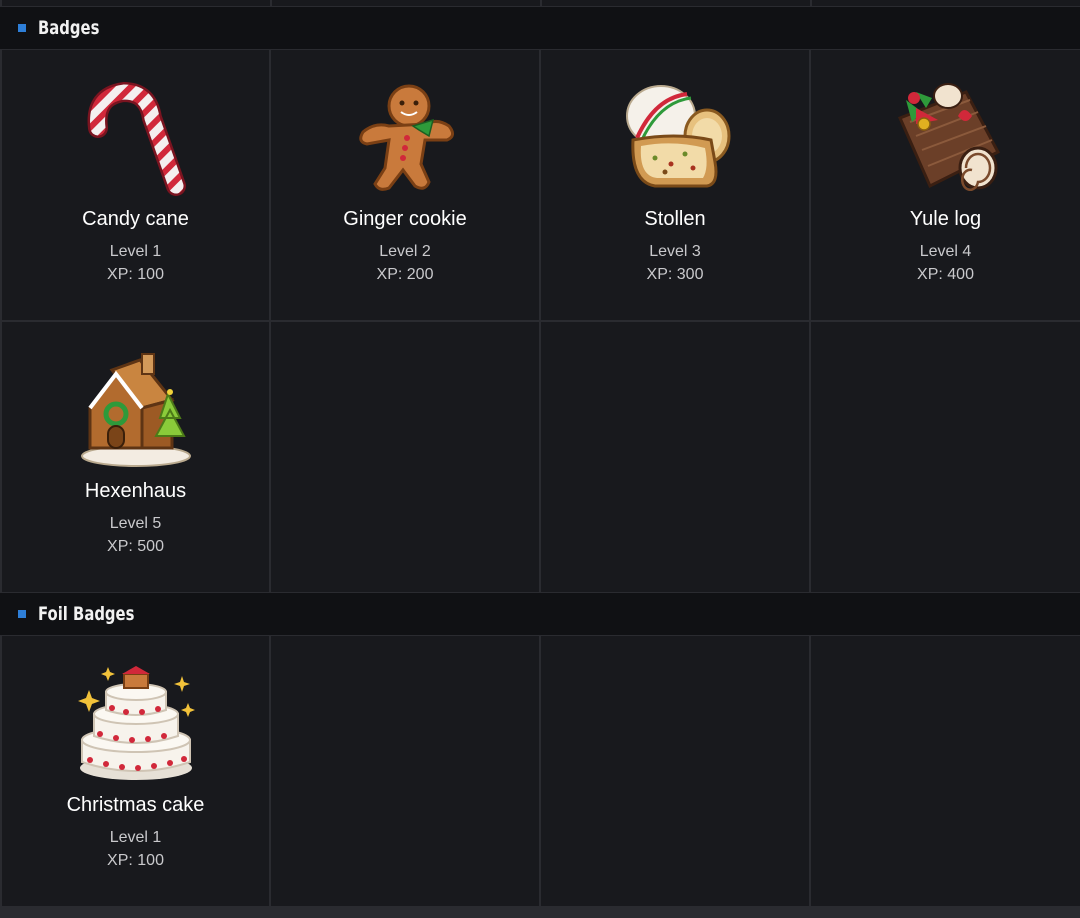 This screenshot has width=1080, height=918. Describe the element at coordinates (136, 138) in the screenshot. I see `candy-cane-icon` at that location.